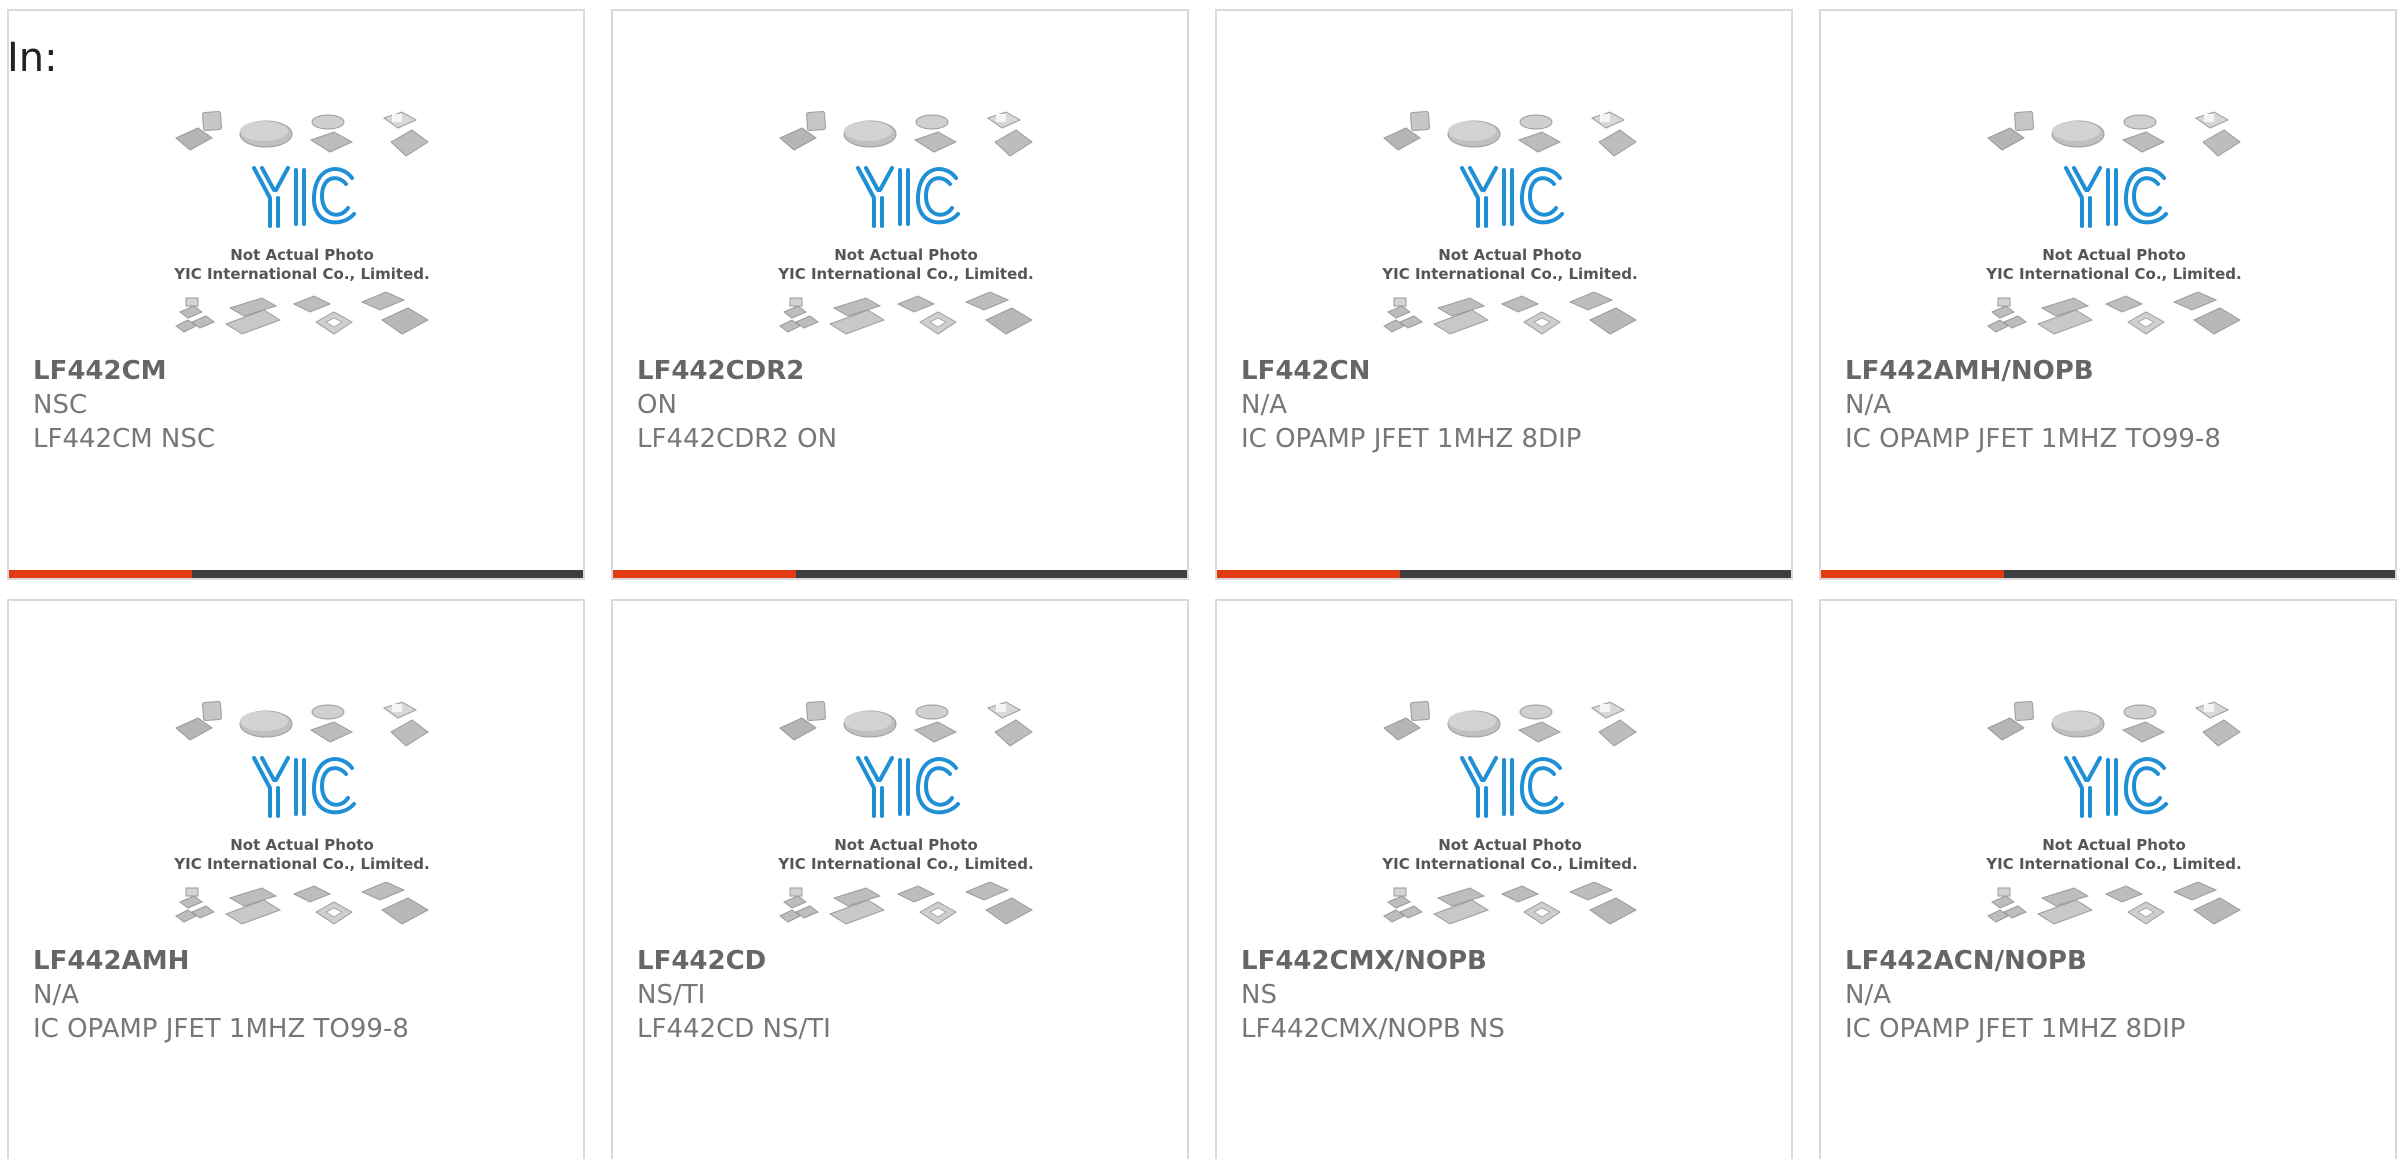 This screenshot has height=1159, width=2400. I want to click on product-info: LF442AMH N/A IC OPAMP JFET 1MHZ TO99-8, so click(302, 995).